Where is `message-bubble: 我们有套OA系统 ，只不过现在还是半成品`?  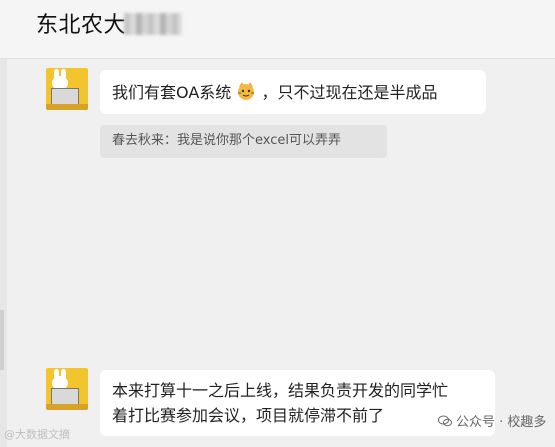 message-bubble: 我们有套OA系统 ，只不过现在还是半成品 is located at coordinates (293, 92).